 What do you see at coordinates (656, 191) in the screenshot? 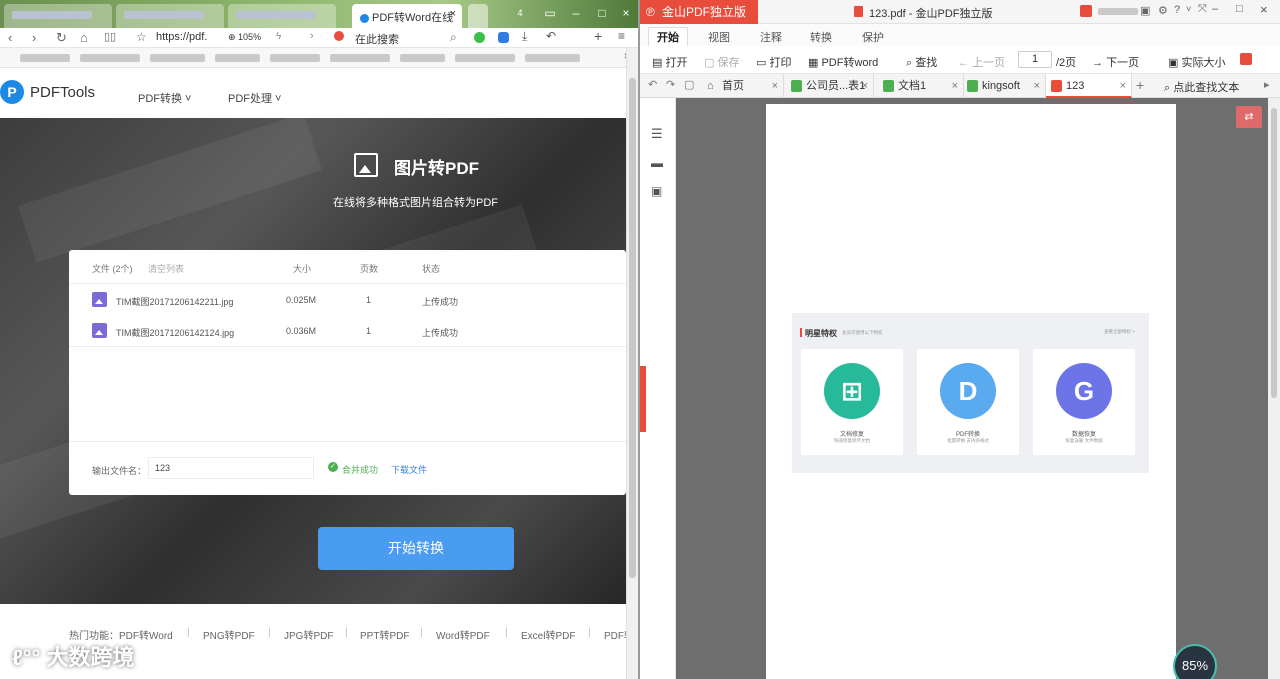
I see `thumbnails-icon: ▣` at bounding box center [656, 191].